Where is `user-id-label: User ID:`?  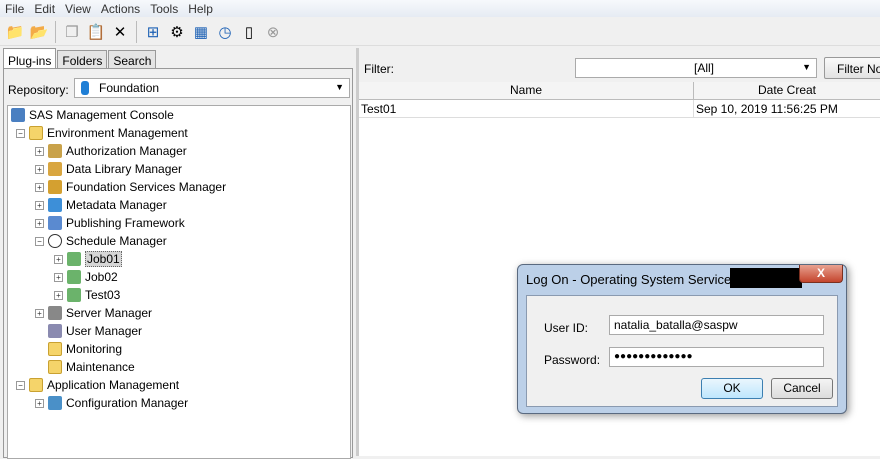
user-id-label: User ID: is located at coordinates (566, 328).